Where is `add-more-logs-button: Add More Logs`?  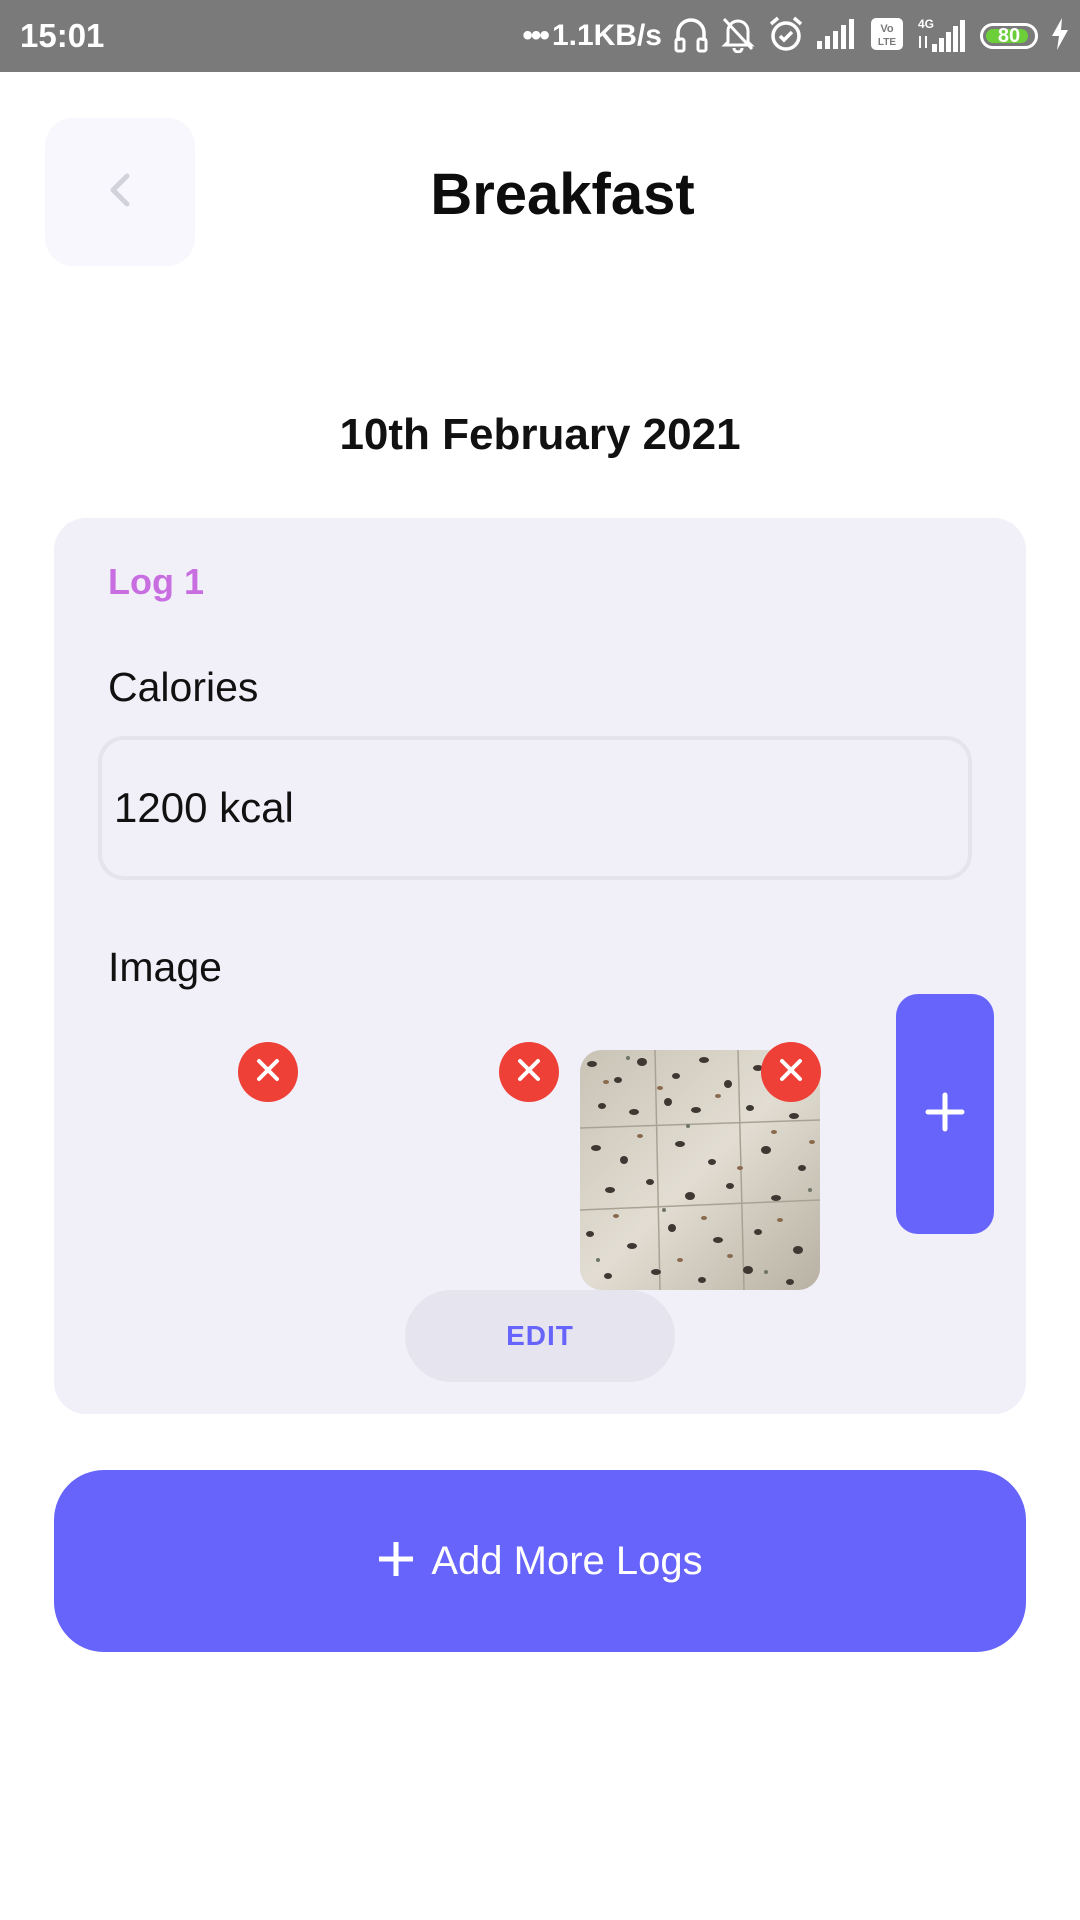
add-more-logs-button: Add More Logs is located at coordinates (540, 1561).